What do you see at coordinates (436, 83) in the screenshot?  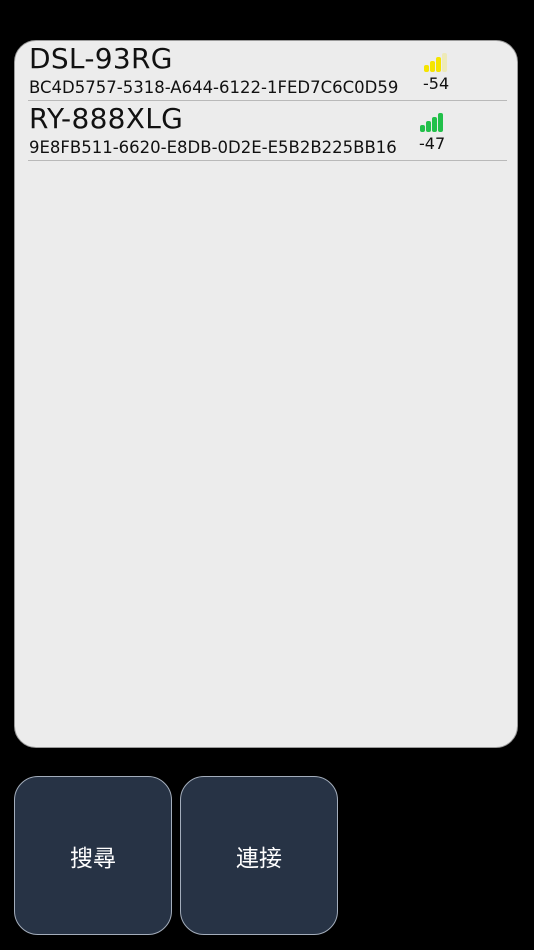 I see `device-rssi: -54` at bounding box center [436, 83].